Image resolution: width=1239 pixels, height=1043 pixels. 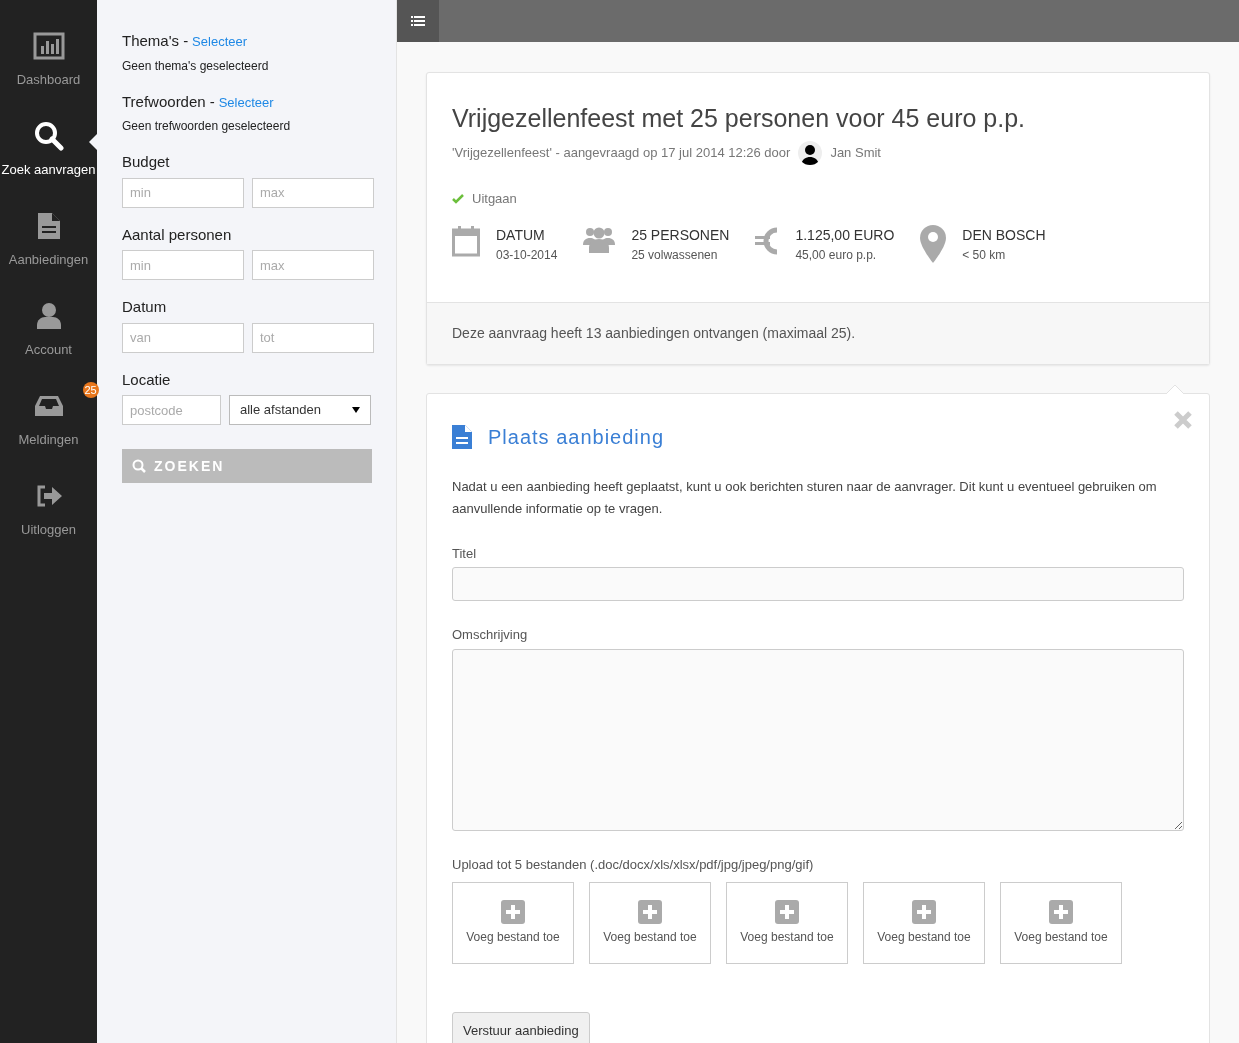 What do you see at coordinates (183, 337) in the screenshot?
I see `range-field: van` at bounding box center [183, 337].